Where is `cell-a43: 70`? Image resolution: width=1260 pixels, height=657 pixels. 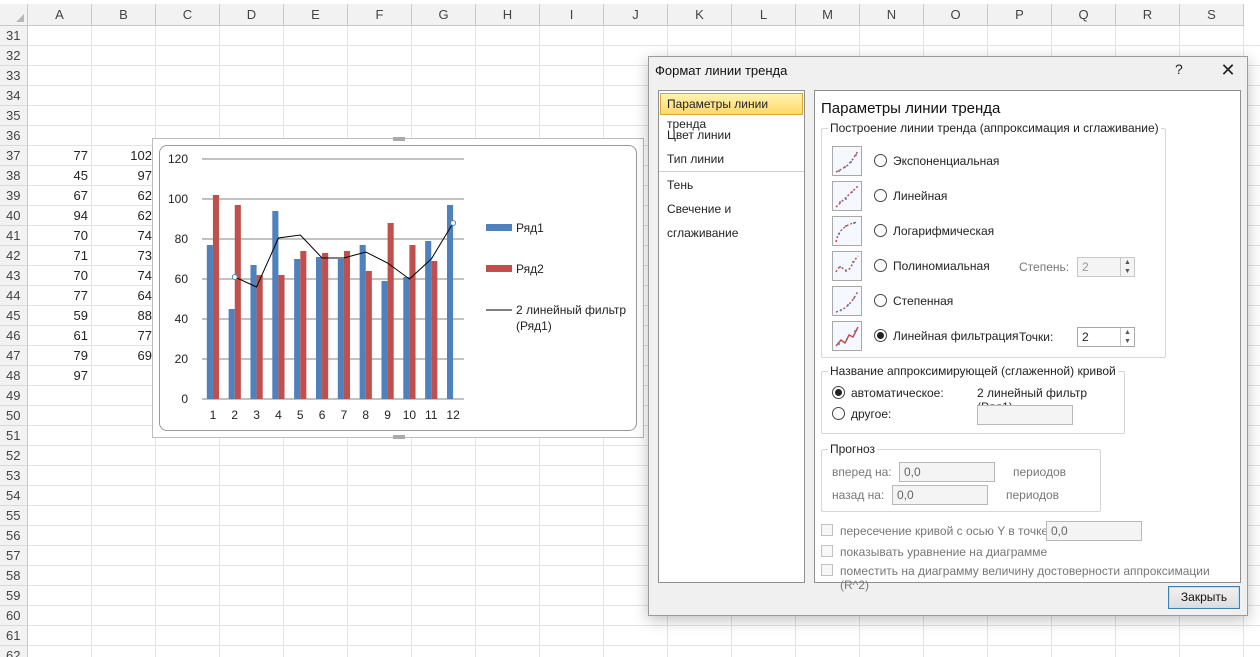
cell-a43: 70 is located at coordinates (58, 276).